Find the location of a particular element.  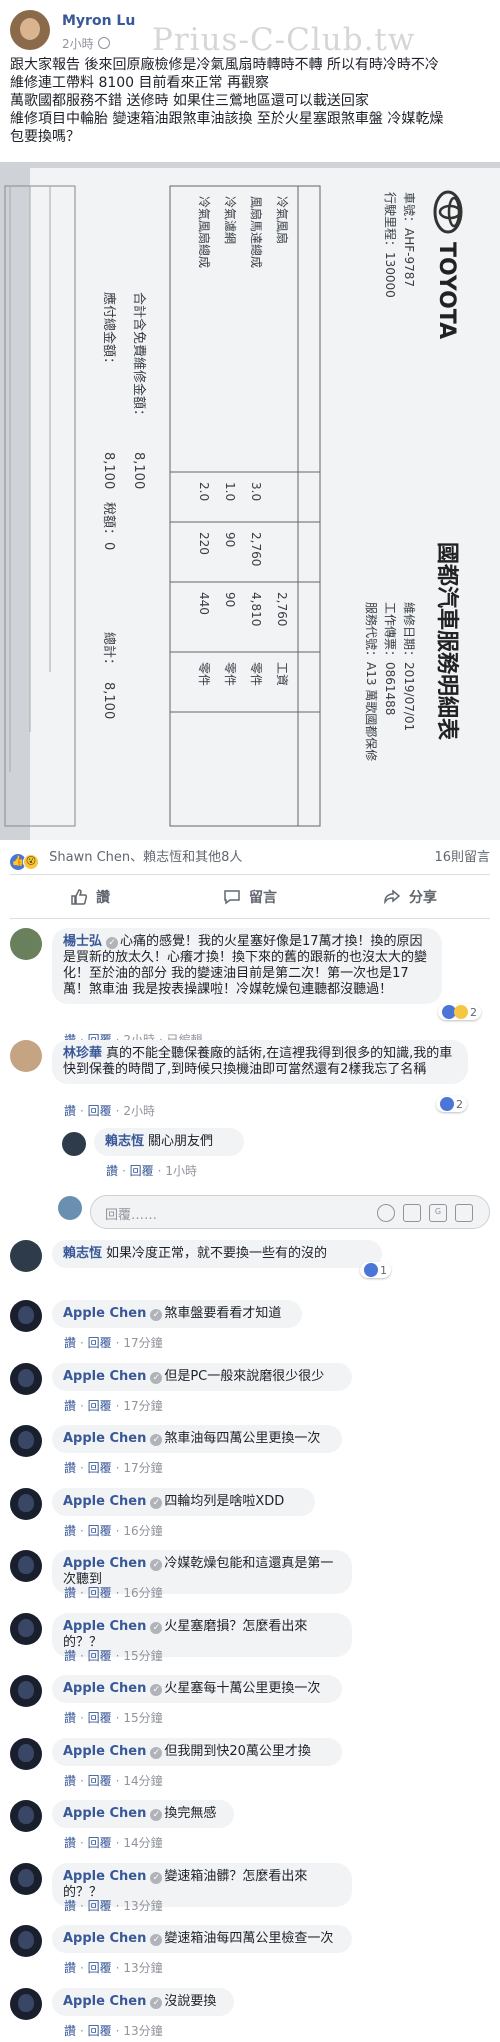

total: 8,100 is located at coordinates (108, 470).